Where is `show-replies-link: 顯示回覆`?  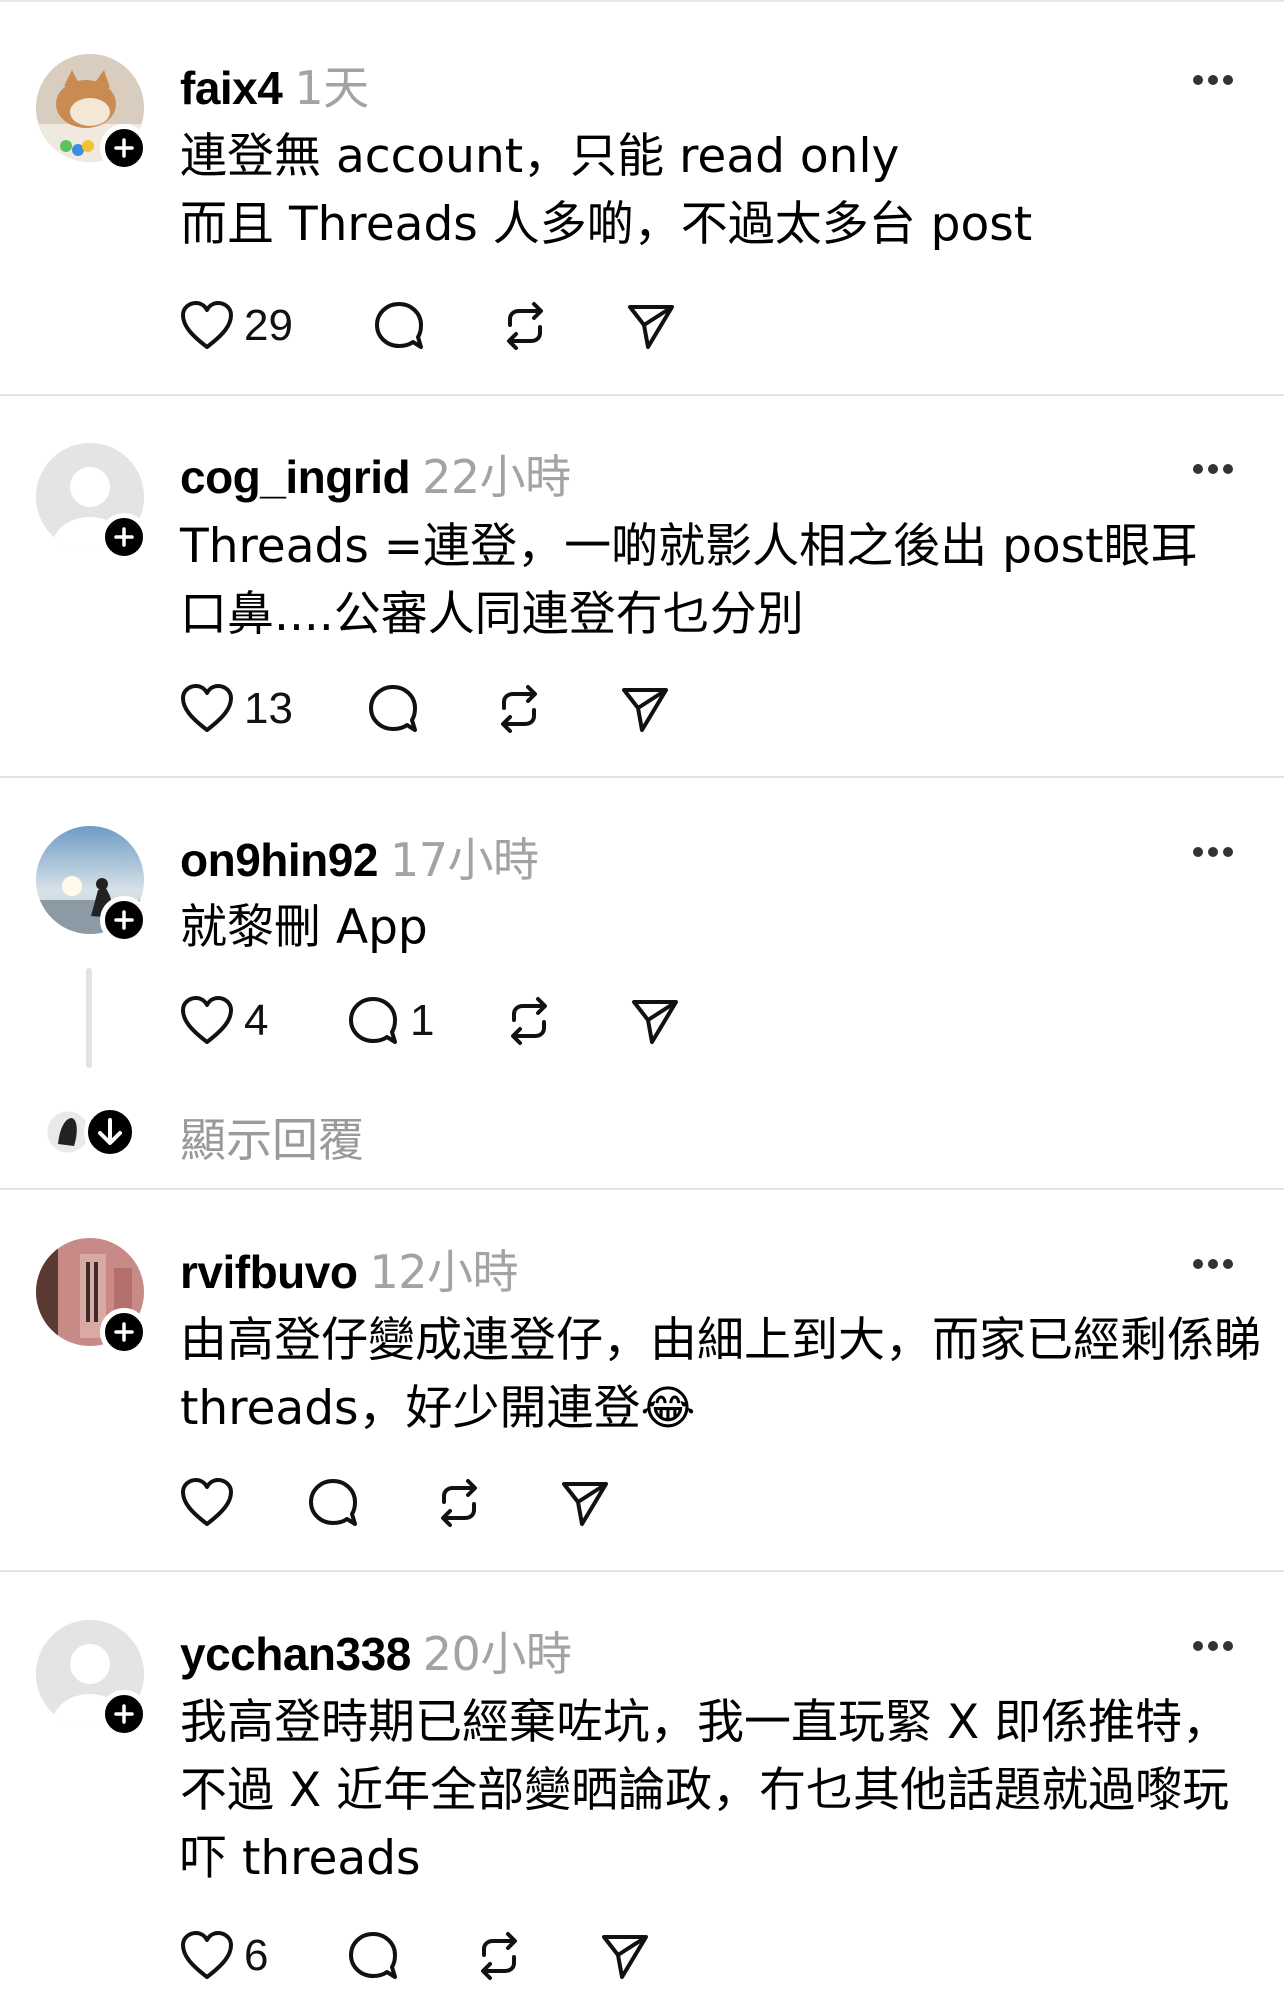 show-replies-link: 顯示回覆 is located at coordinates (272, 1137).